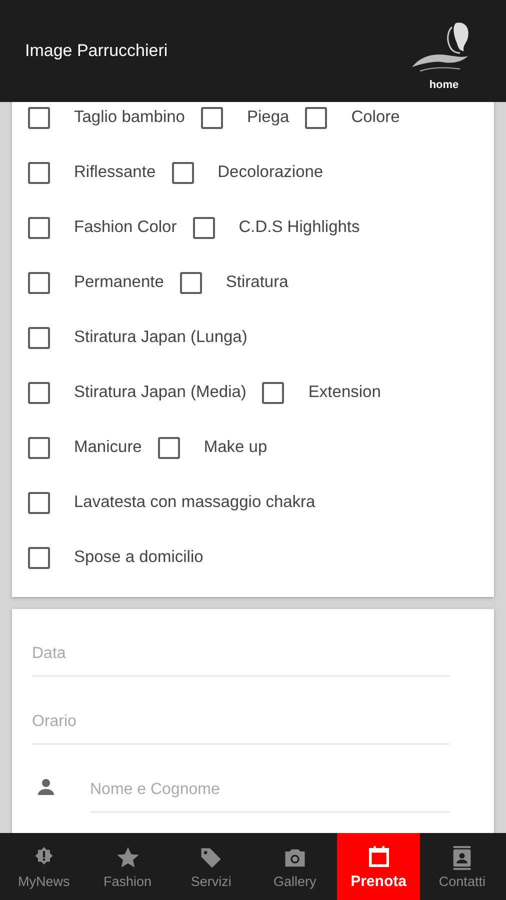  Describe the element at coordinates (270, 797) in the screenshot. I see `input-field: Nome e Cognome` at that location.